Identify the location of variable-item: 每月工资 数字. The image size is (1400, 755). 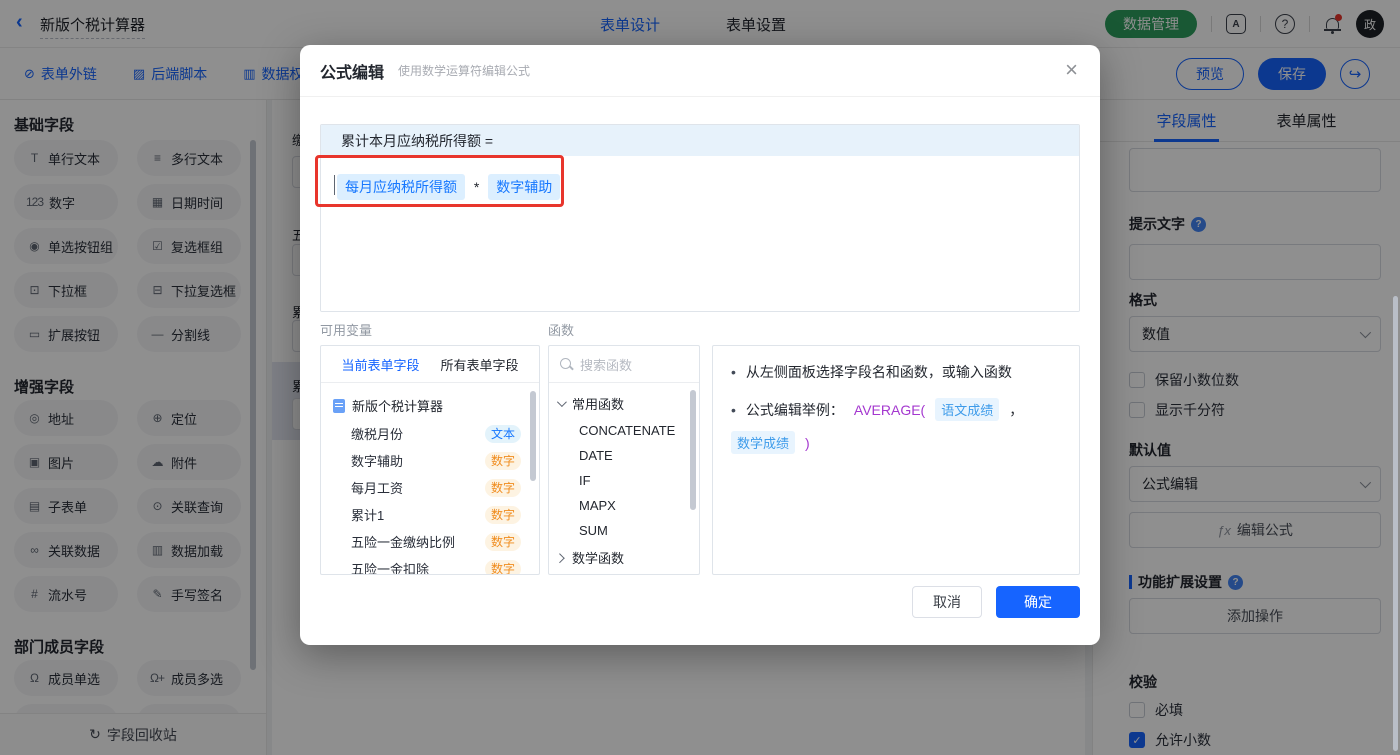
(430, 487).